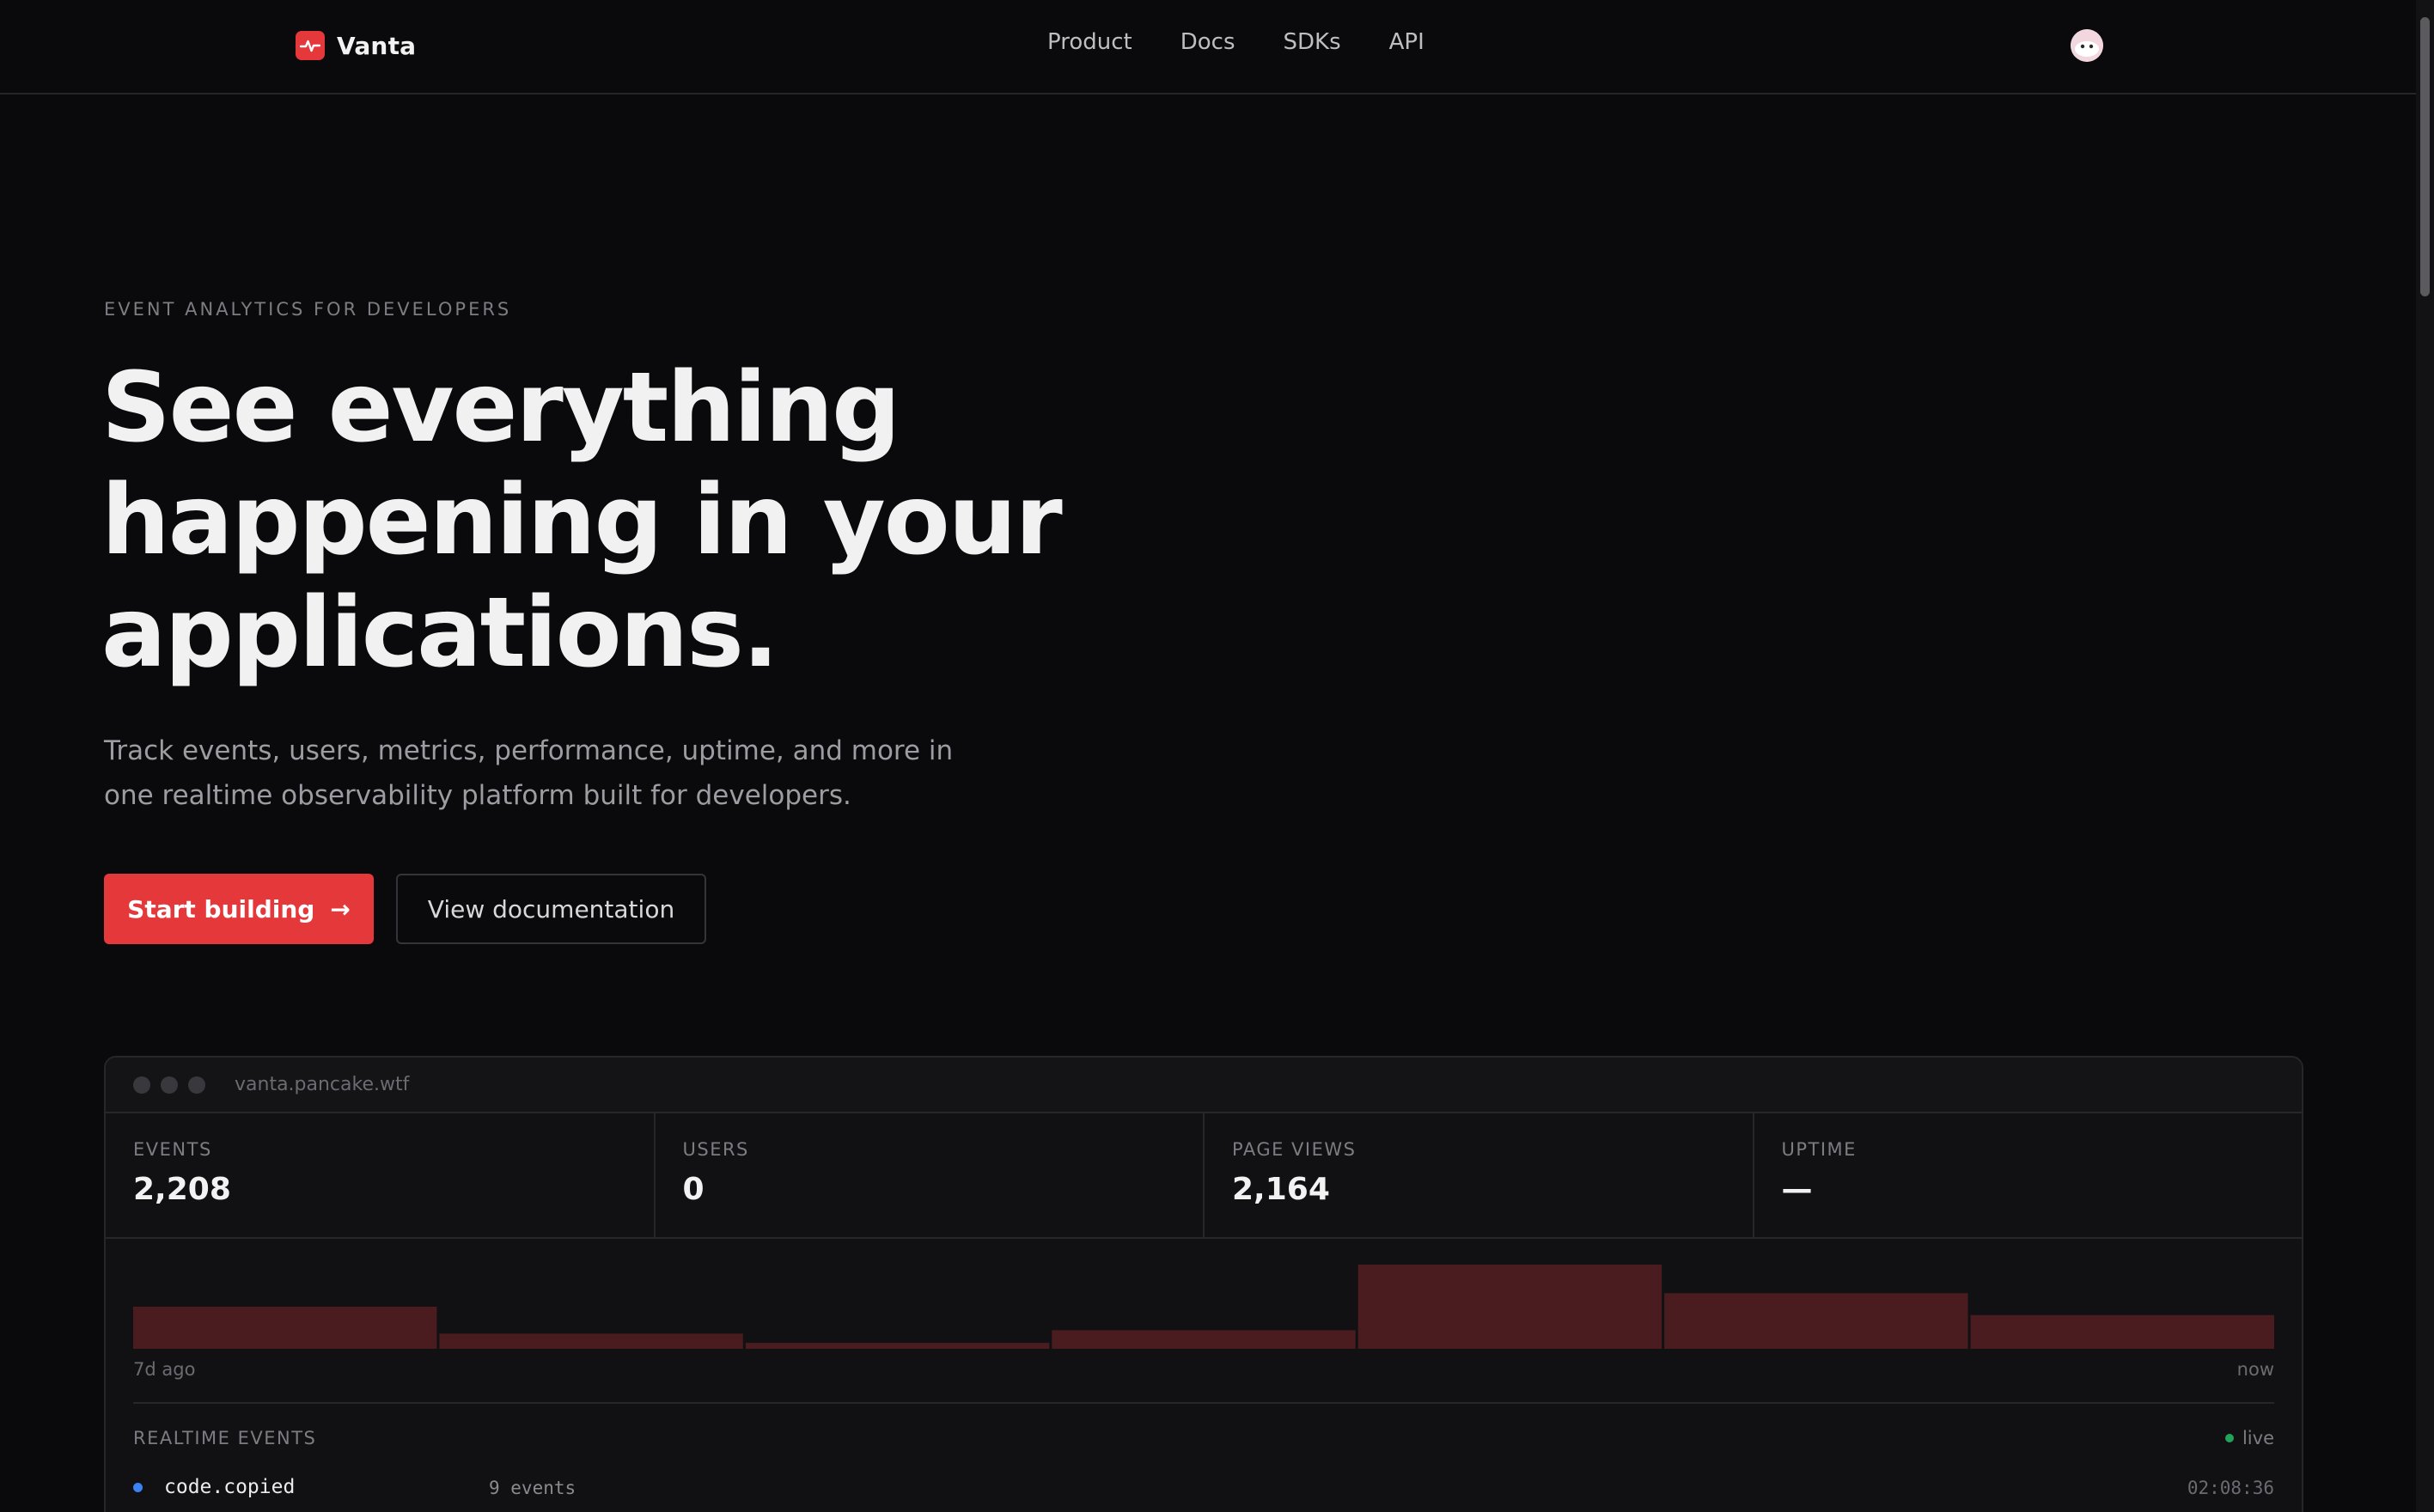 Image resolution: width=2434 pixels, height=1512 pixels. Describe the element at coordinates (2425, 756) in the screenshot. I see `scrollbar` at that location.